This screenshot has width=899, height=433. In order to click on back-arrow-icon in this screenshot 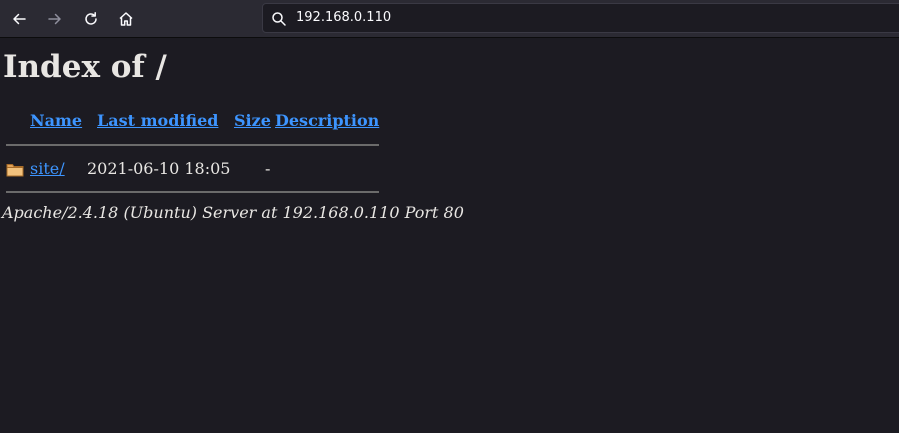, I will do `click(19, 19)`.